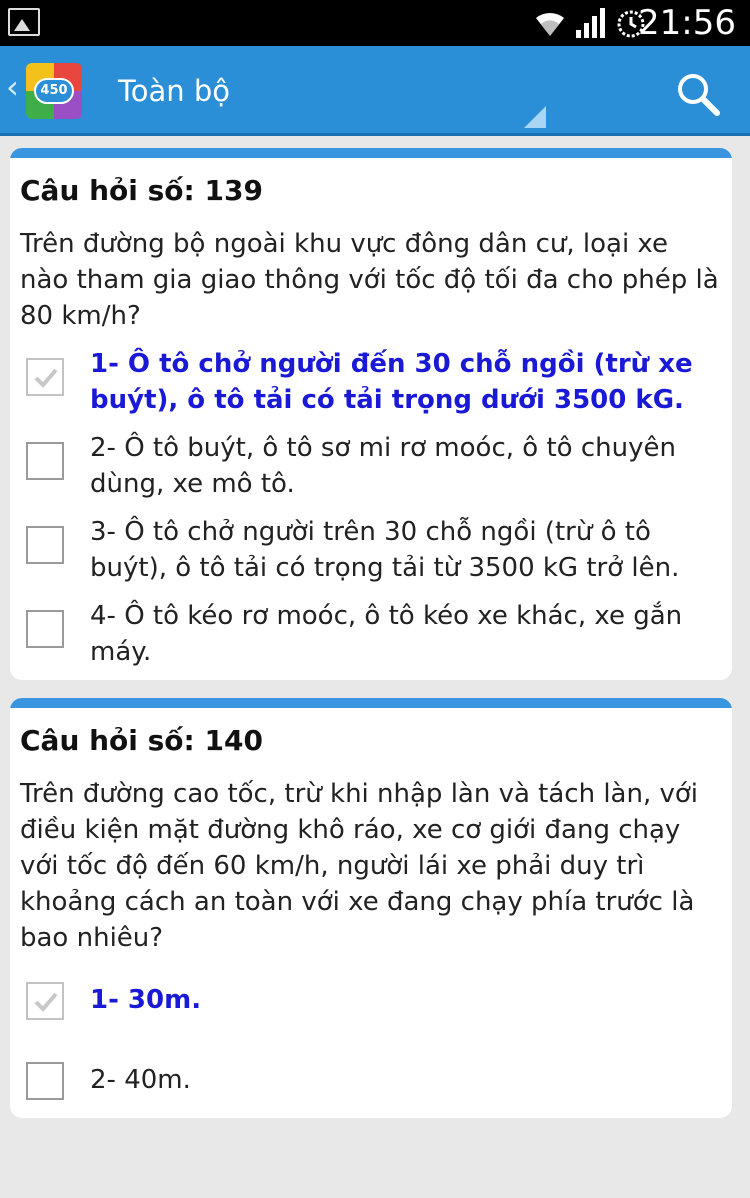 The image size is (750, 1198). What do you see at coordinates (698, 94) in the screenshot?
I see `search-icon` at bounding box center [698, 94].